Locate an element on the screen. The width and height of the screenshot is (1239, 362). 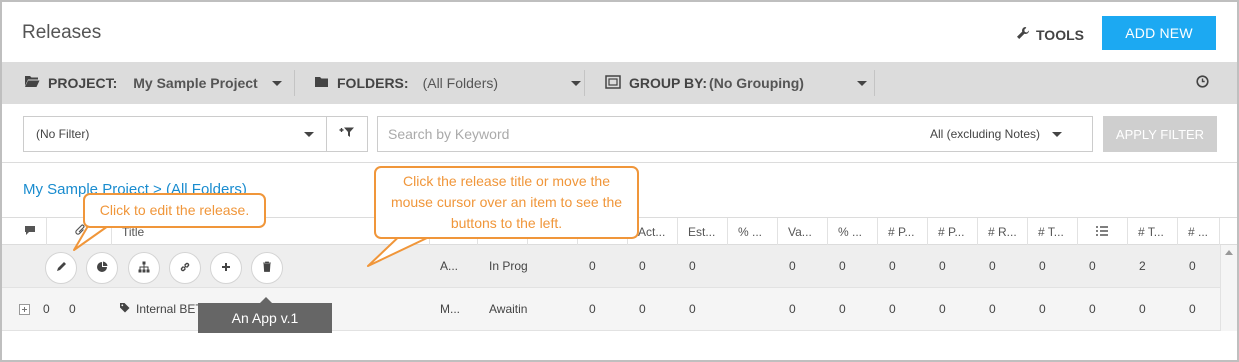
link-icon is located at coordinates (185, 268).